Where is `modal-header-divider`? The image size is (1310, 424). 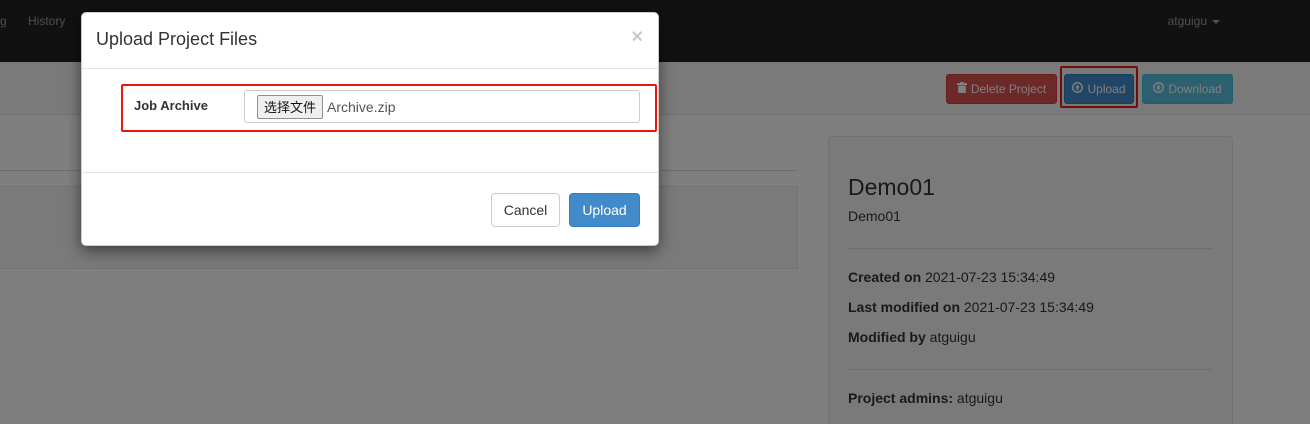
modal-header-divider is located at coordinates (370, 68).